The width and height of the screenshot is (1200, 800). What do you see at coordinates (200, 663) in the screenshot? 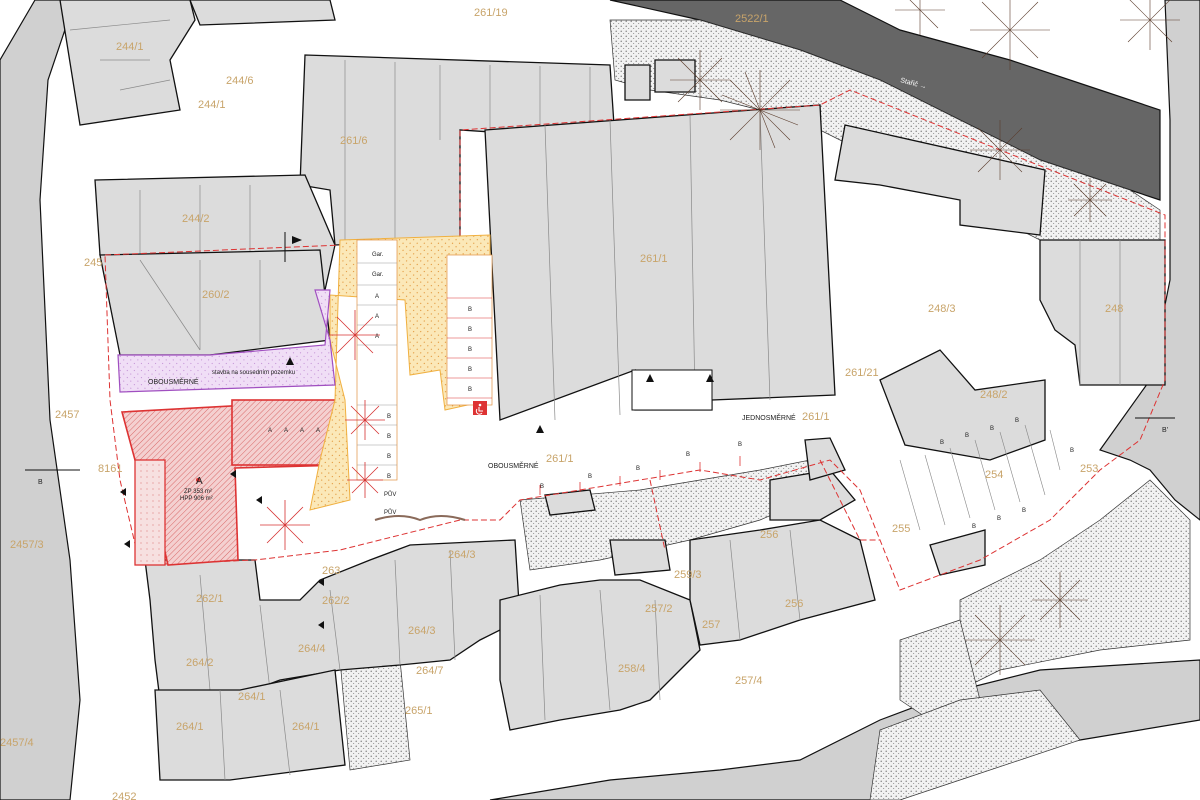
I see `parcel-label: 264/2` at bounding box center [200, 663].